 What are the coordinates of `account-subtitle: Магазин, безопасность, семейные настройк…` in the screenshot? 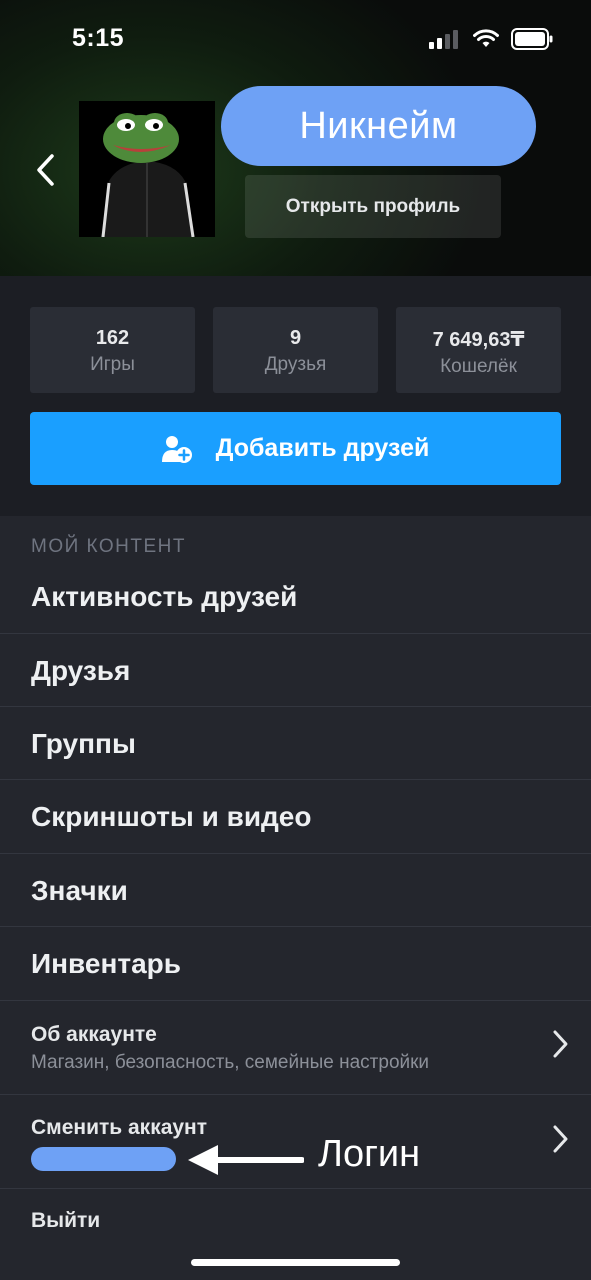 It's located at (230, 1062).